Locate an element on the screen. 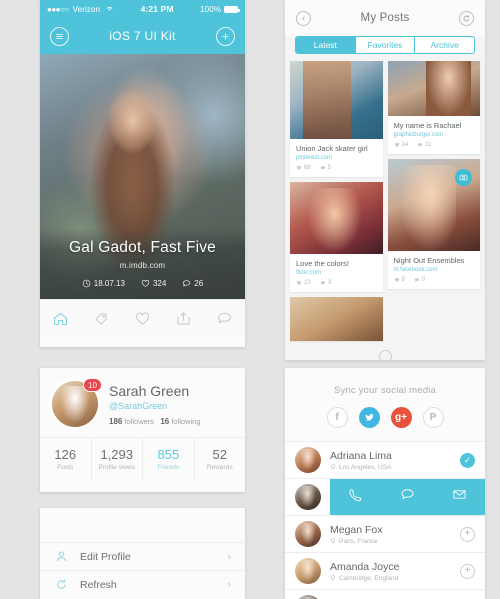 The height and width of the screenshot is (599, 500). sync-header: Sync your social media f g+ P is located at coordinates (385, 404).